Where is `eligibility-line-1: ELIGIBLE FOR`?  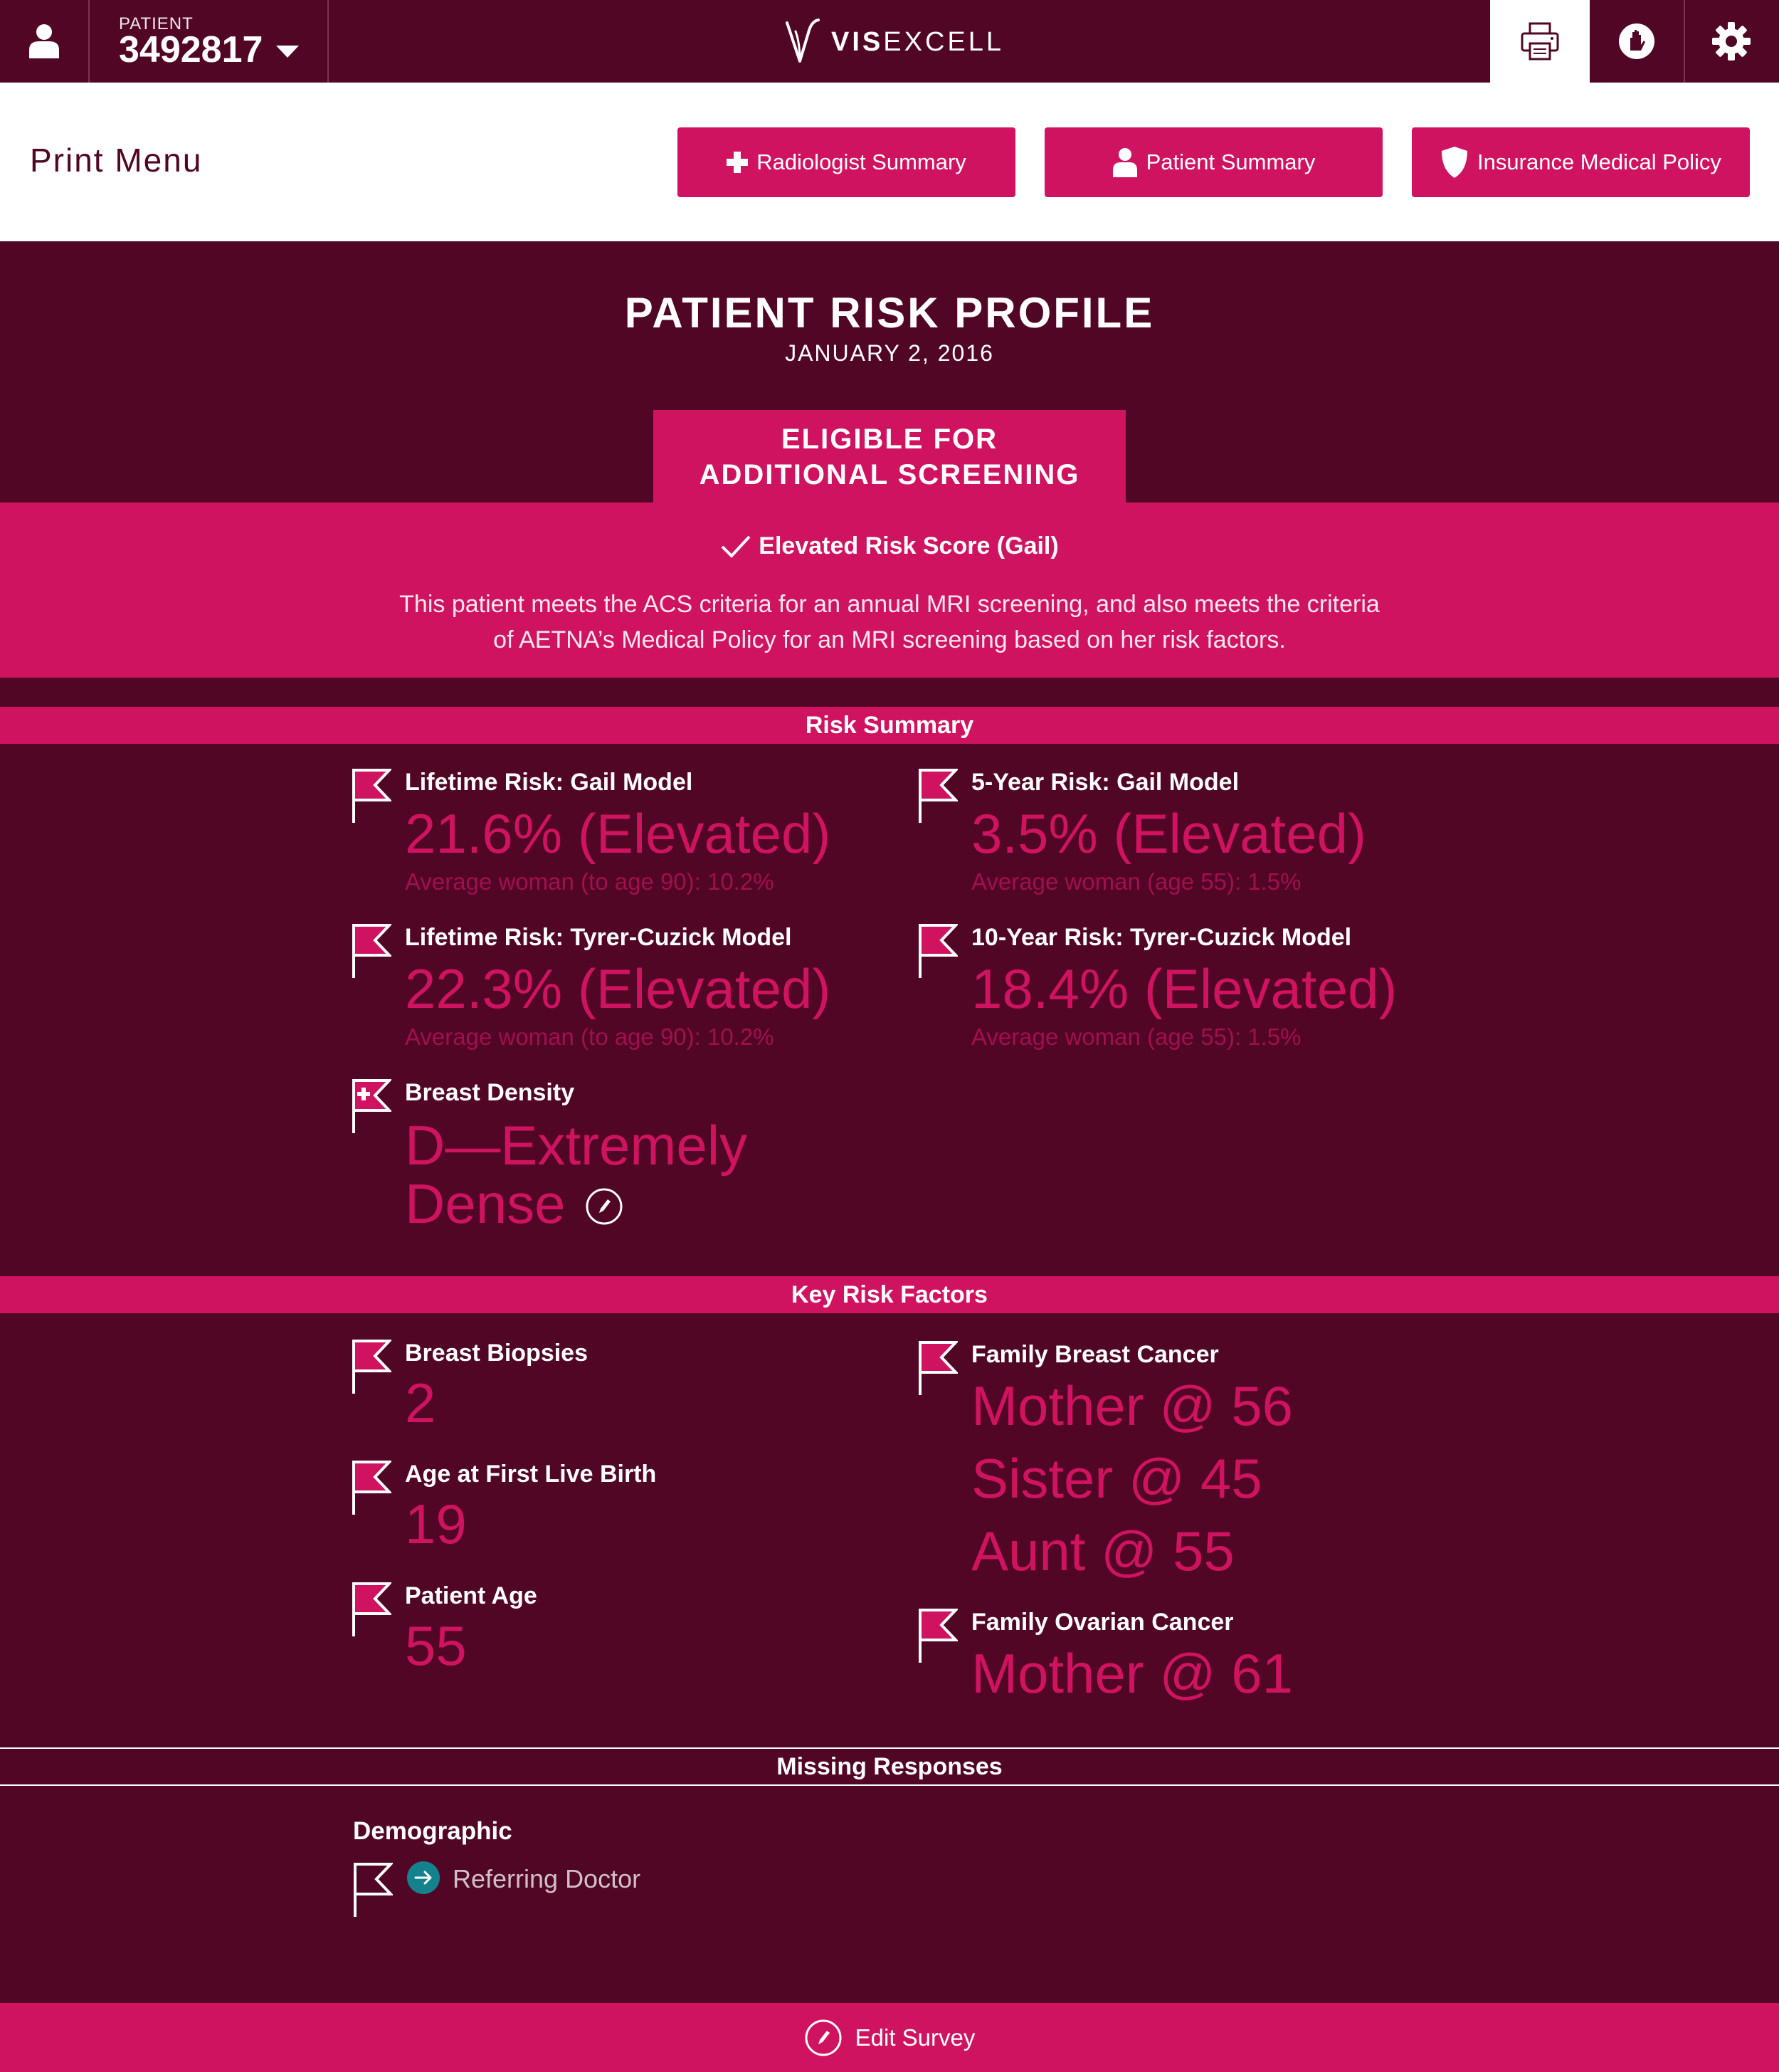
eligibility-line-1: ELIGIBLE FOR is located at coordinates (889, 439).